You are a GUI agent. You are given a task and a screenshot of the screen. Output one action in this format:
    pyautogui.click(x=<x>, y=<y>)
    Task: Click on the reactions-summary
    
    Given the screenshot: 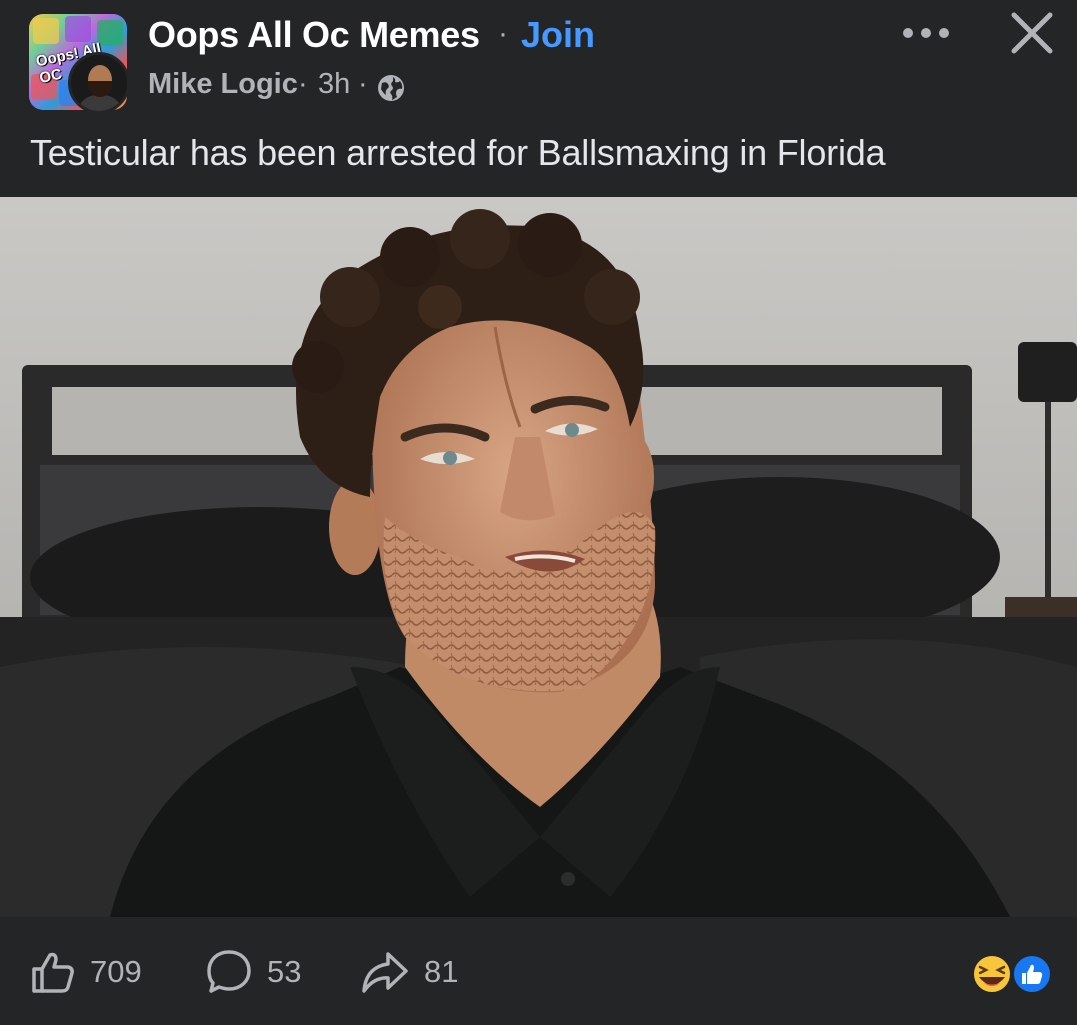 What is the action you would take?
    pyautogui.click(x=1013, y=974)
    